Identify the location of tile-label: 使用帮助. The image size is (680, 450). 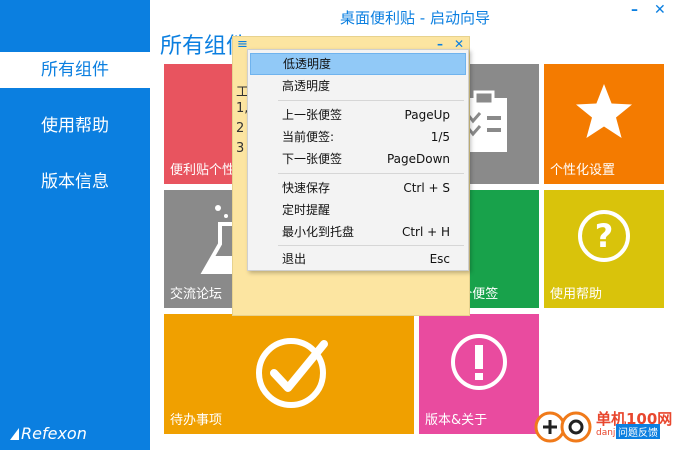
(576, 294).